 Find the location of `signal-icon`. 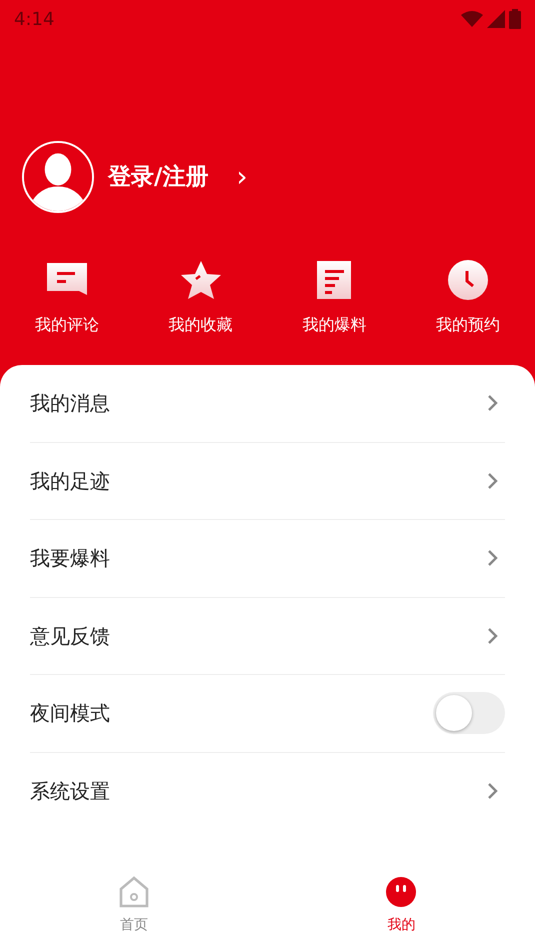

signal-icon is located at coordinates (496, 19).